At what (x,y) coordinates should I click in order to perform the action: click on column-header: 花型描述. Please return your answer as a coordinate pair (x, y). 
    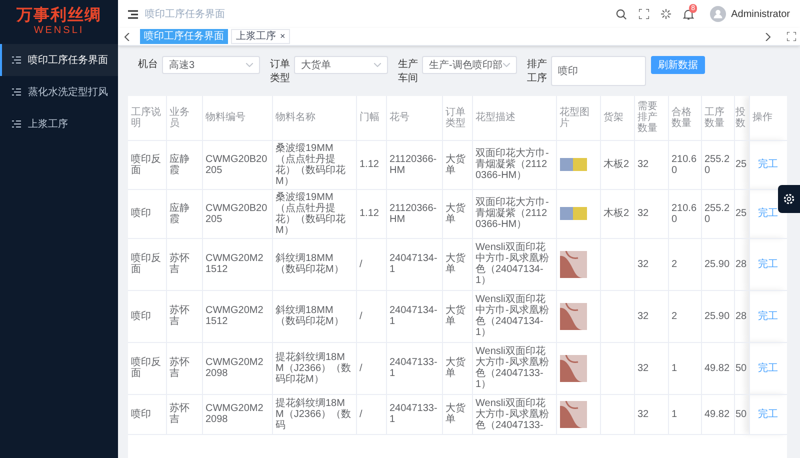
    Looking at the image, I should click on (496, 118).